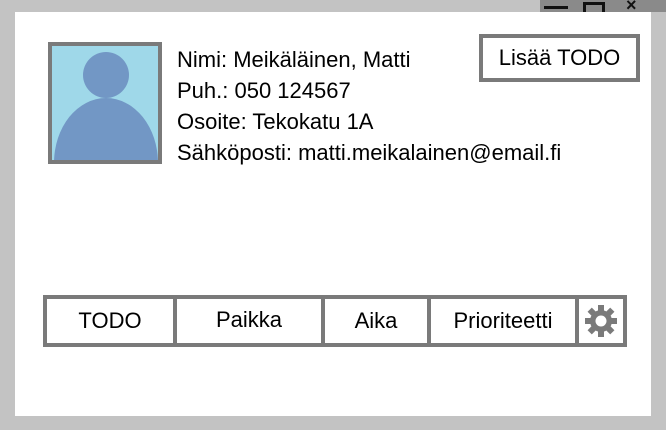  I want to click on column-header-paikka: Paikka, so click(251, 321).